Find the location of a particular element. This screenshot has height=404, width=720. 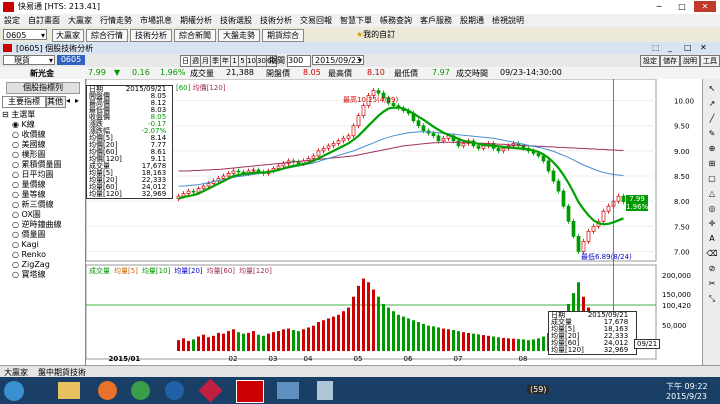

drawing-tool-icon: ▢ is located at coordinates (712, 179).